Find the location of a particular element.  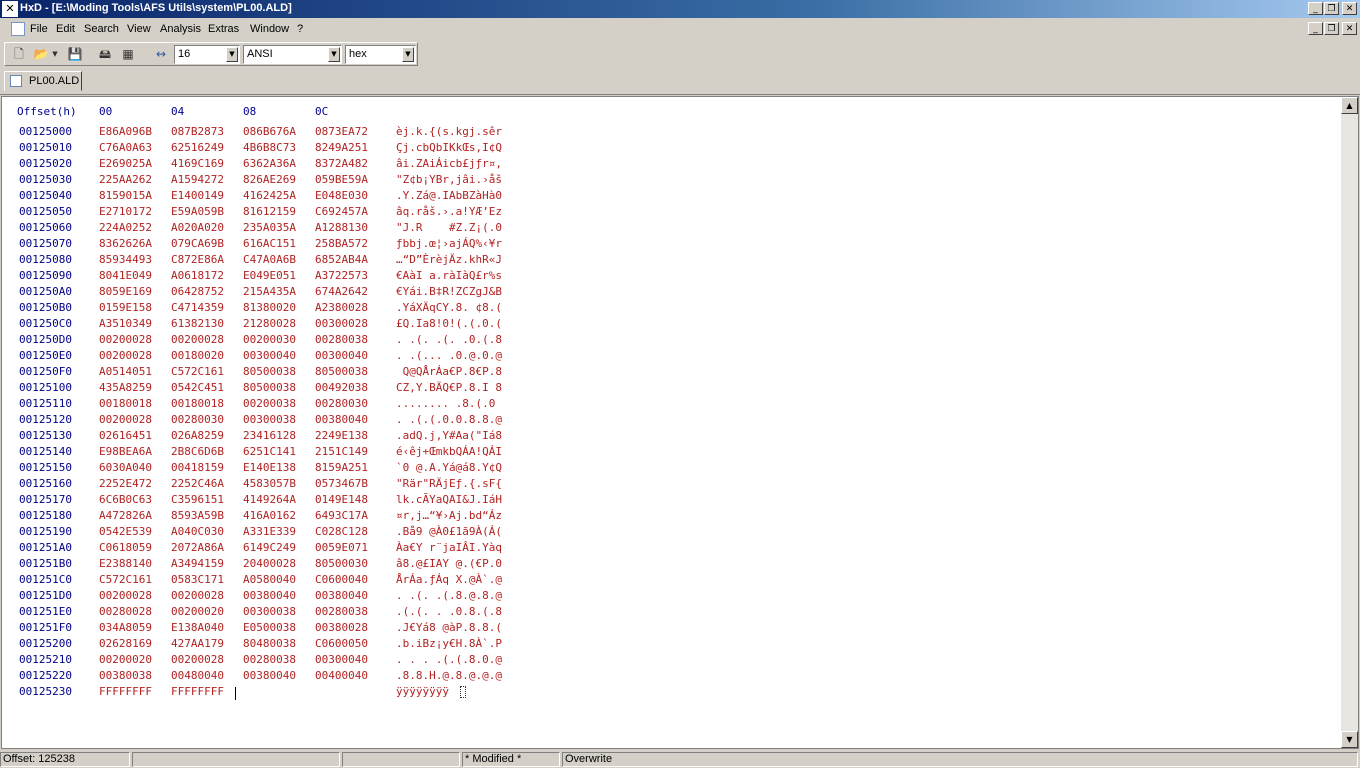

hex-group: 00280028 is located at coordinates (125, 612).